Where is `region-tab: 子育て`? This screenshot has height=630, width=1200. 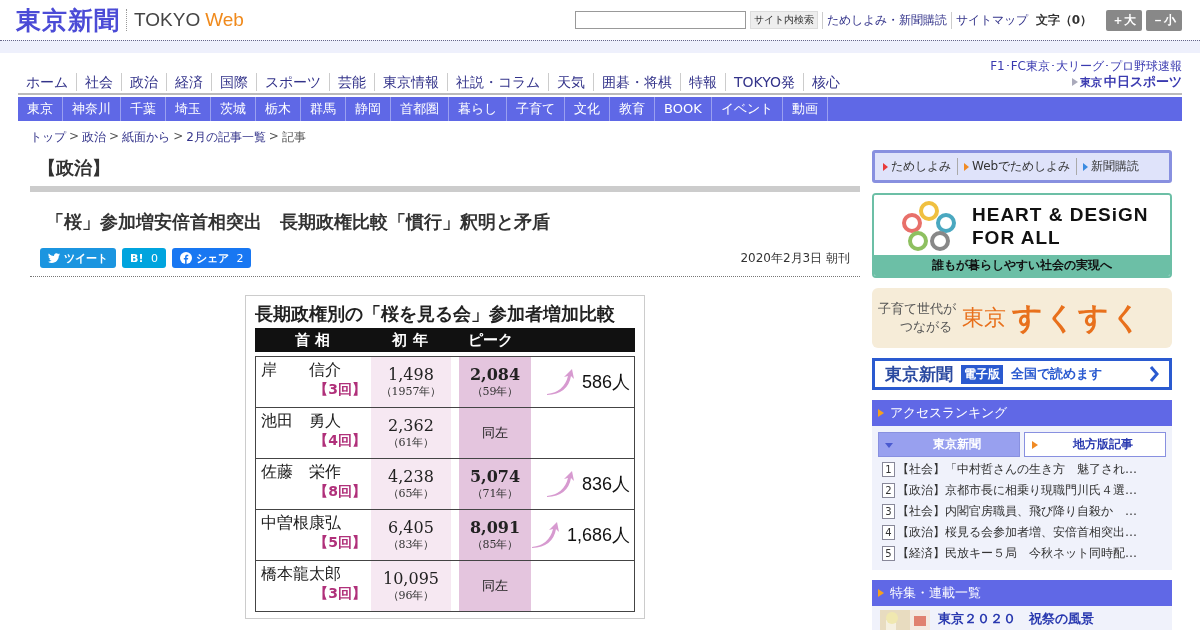
region-tab: 子育て is located at coordinates (536, 109).